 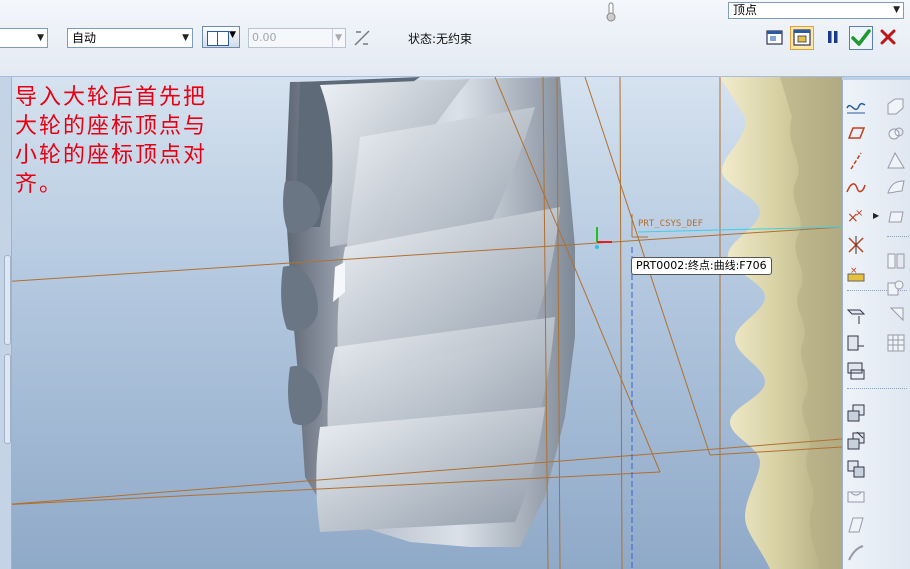 I want to click on copy-icon, so click(x=896, y=188).